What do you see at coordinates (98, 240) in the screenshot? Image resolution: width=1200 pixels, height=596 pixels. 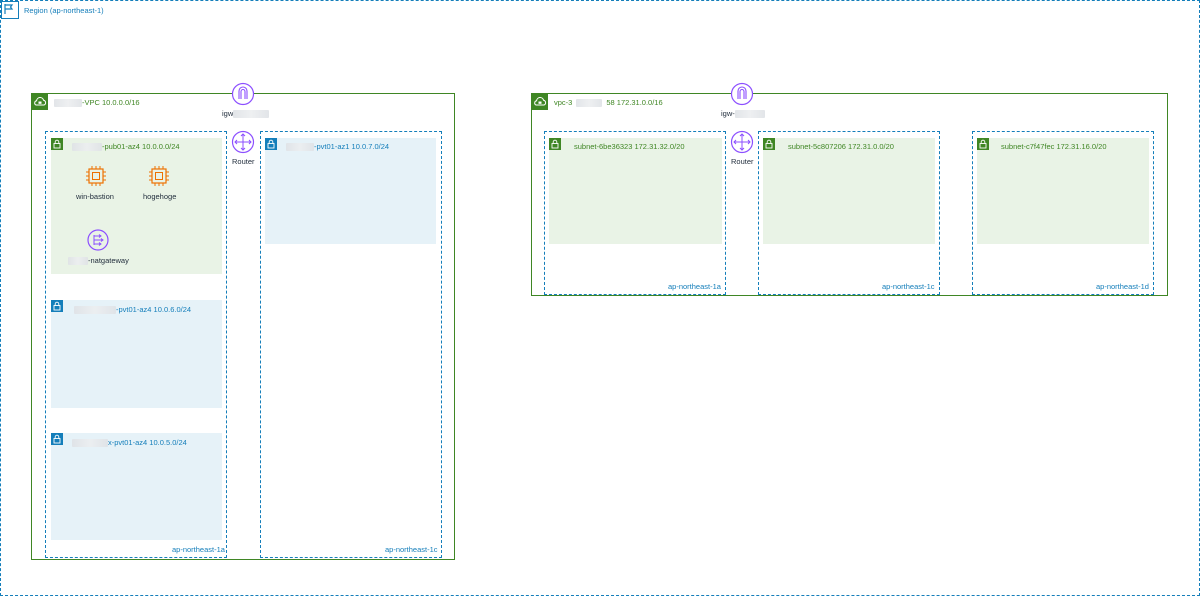 I see `nat-gateway-icon` at bounding box center [98, 240].